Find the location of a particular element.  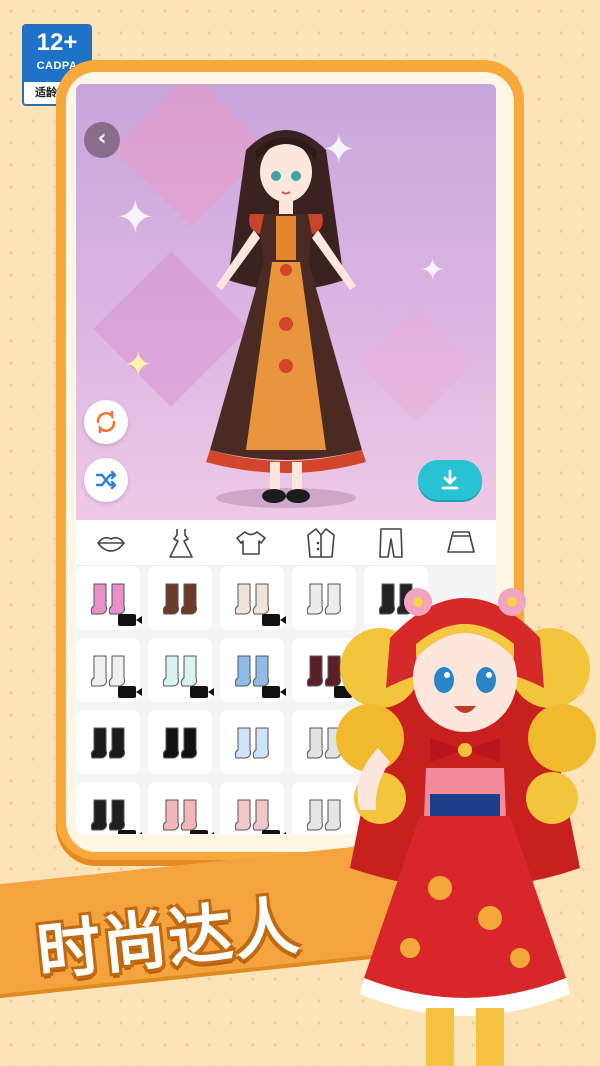

shuffle-button is located at coordinates (106, 480).